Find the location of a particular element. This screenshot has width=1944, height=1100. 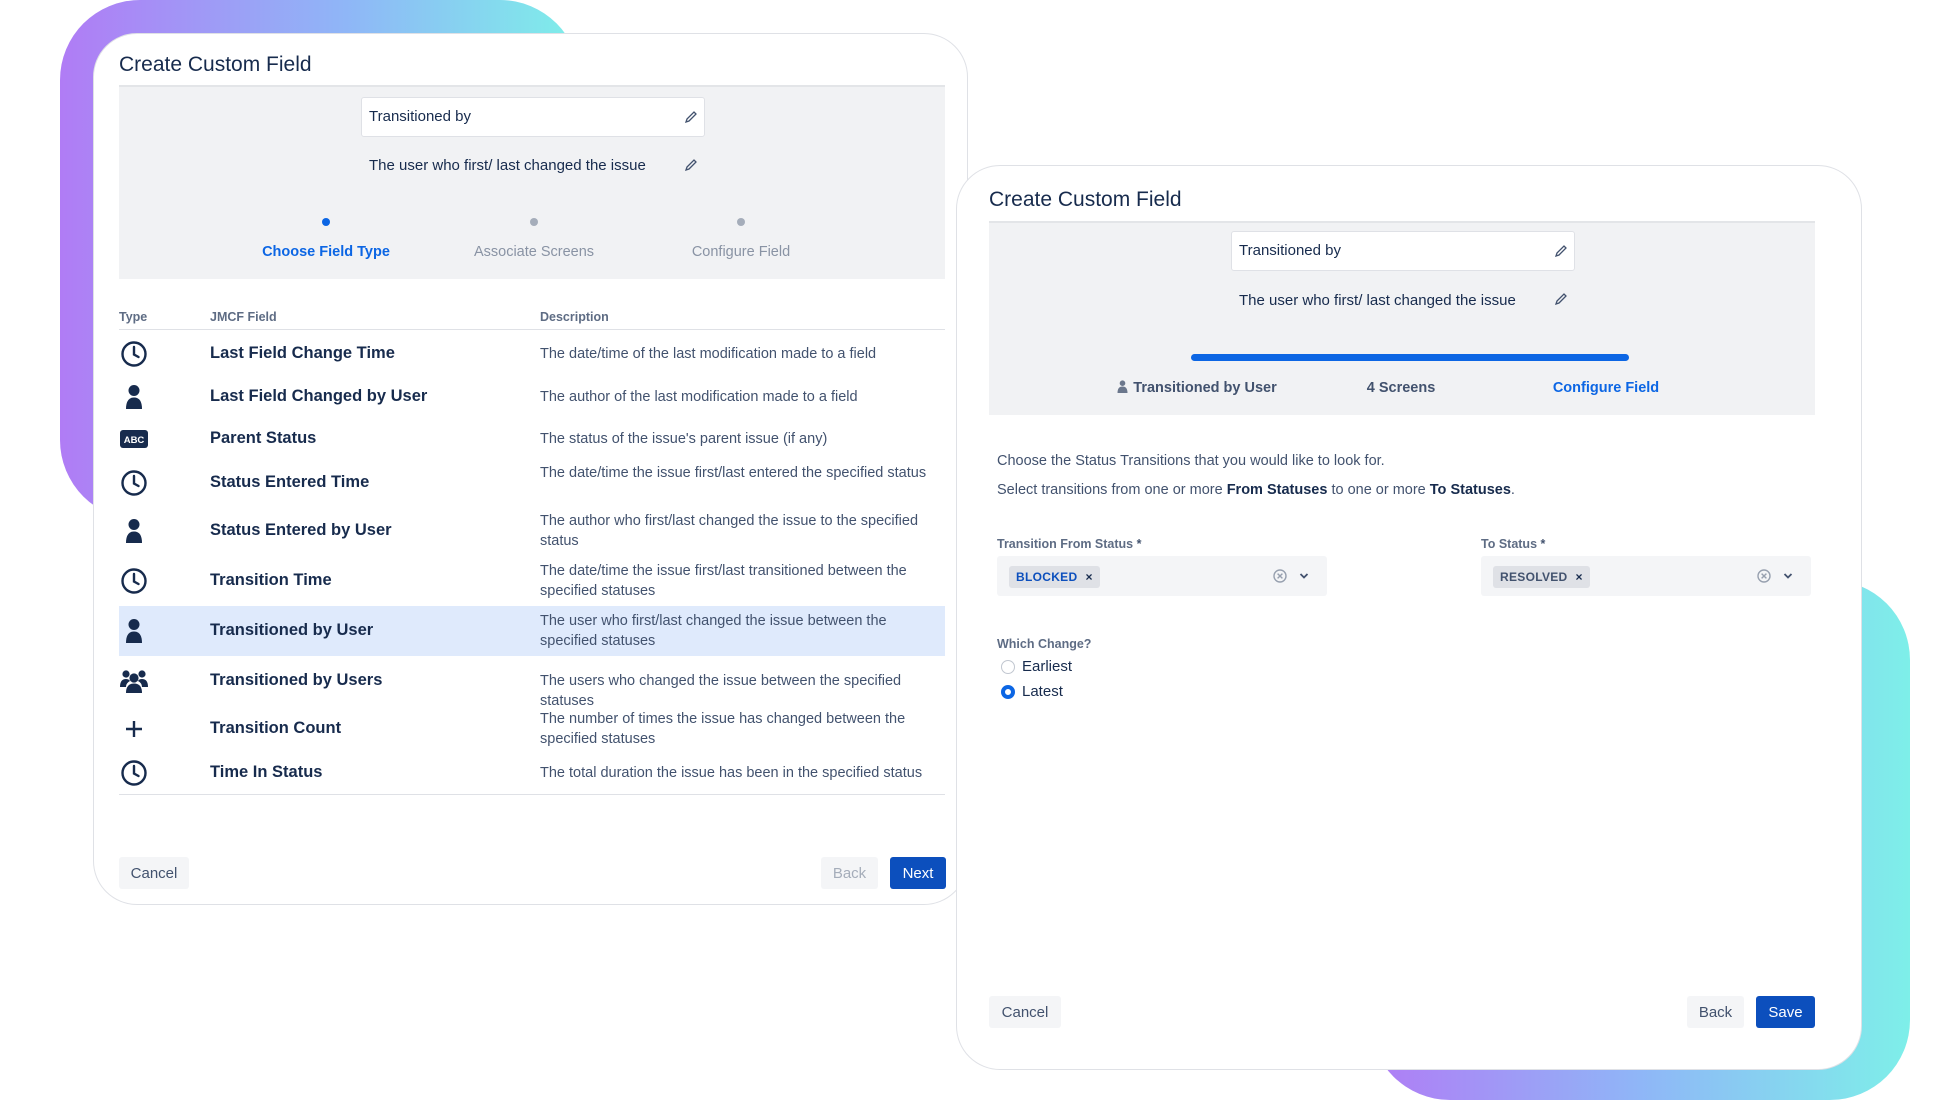

svg-text: ABC is located at coordinates (134, 440).